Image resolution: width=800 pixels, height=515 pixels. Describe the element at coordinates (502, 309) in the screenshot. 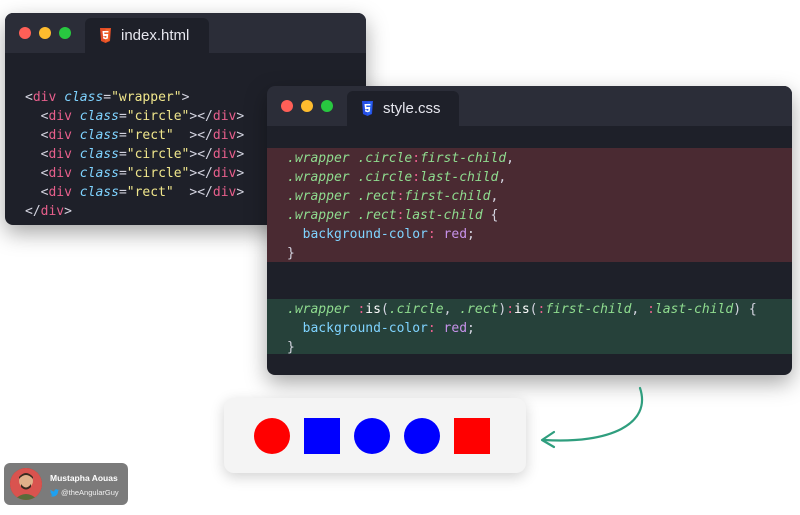

I see `code-token: )` at that location.